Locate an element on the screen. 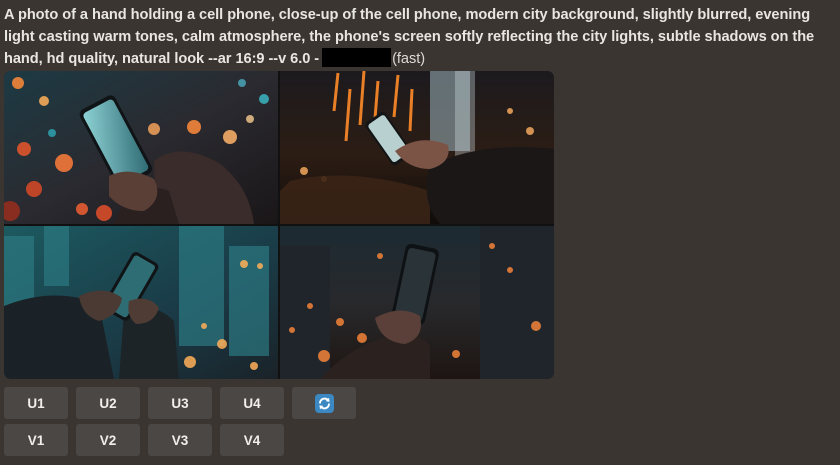 This screenshot has height=465, width=840. generation-mode: (fast) is located at coordinates (409, 59).